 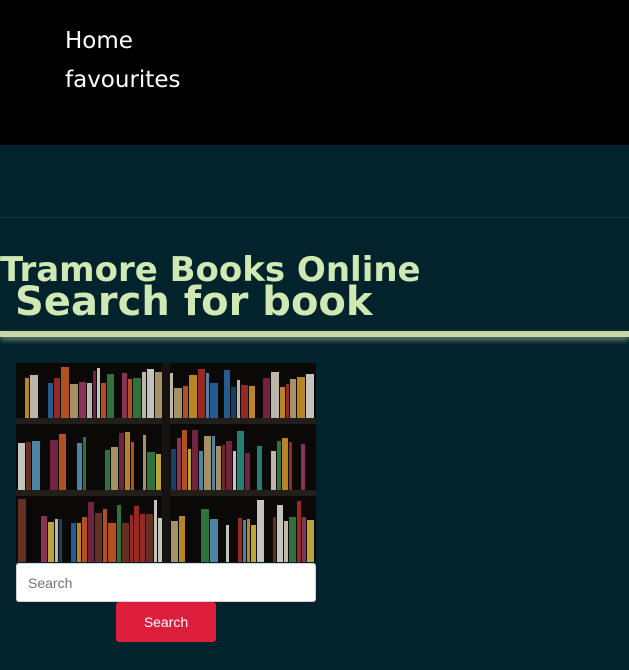 I want to click on bookshelf-image, so click(x=166, y=462).